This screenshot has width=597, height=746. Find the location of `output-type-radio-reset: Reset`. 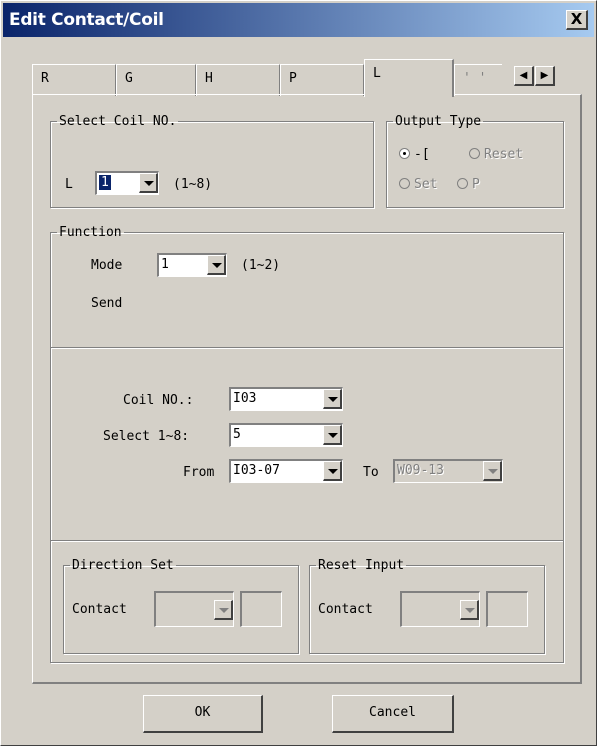

output-type-radio-reset: Reset is located at coordinates (496, 154).